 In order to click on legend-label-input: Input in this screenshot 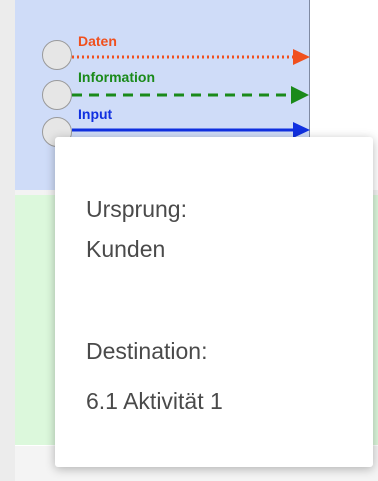, I will do `click(95, 114)`.